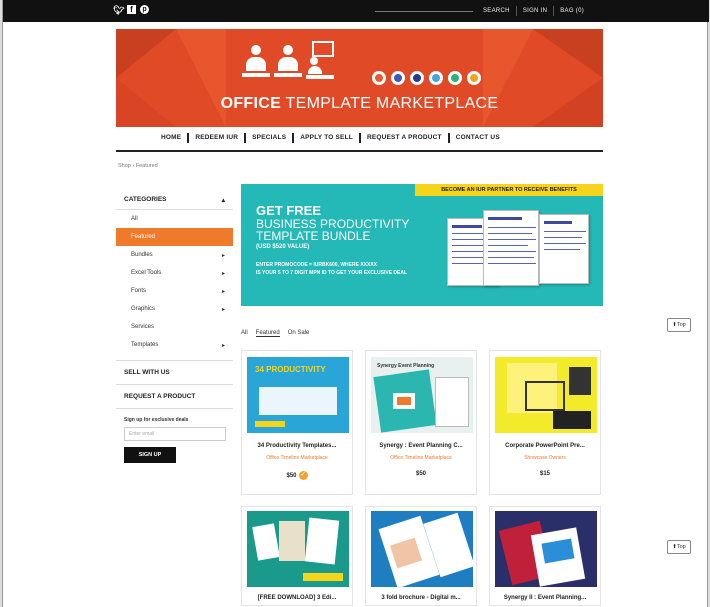  What do you see at coordinates (118, 10) in the screenshot?
I see `twitter-icon: 🐦︎` at bounding box center [118, 10].